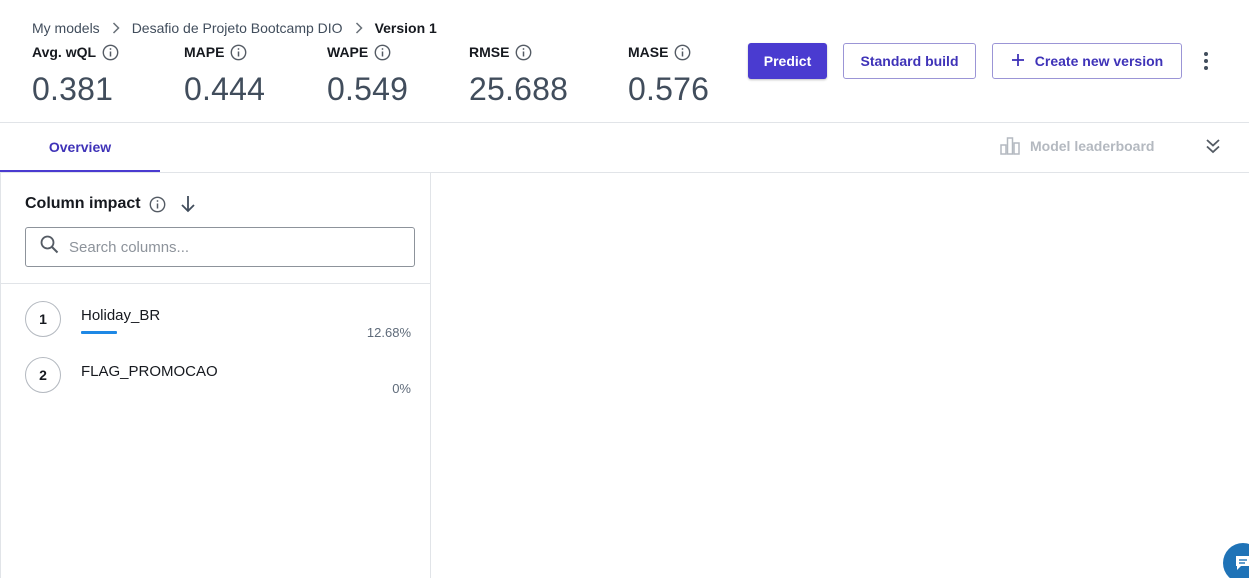 This screenshot has height=578, width=1249. Describe the element at coordinates (368, 89) in the screenshot. I see `metric-value: 0.549` at that location.